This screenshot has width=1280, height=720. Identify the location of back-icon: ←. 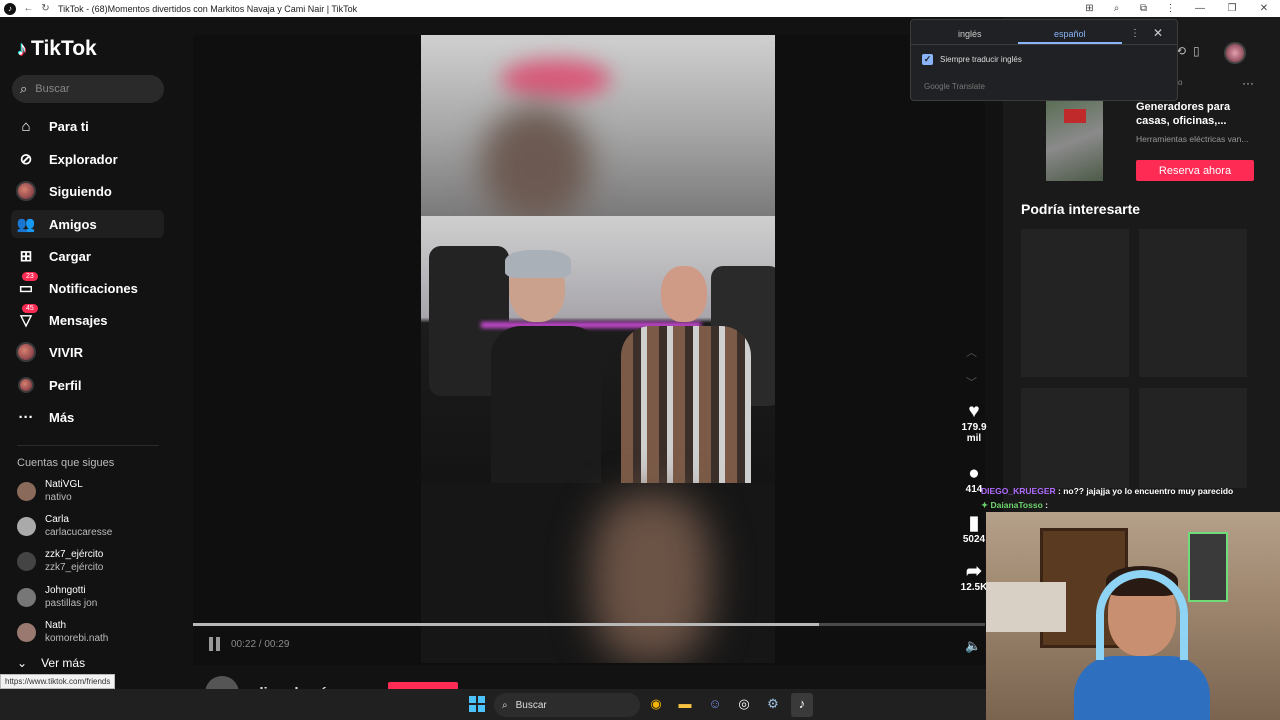
(28, 8).